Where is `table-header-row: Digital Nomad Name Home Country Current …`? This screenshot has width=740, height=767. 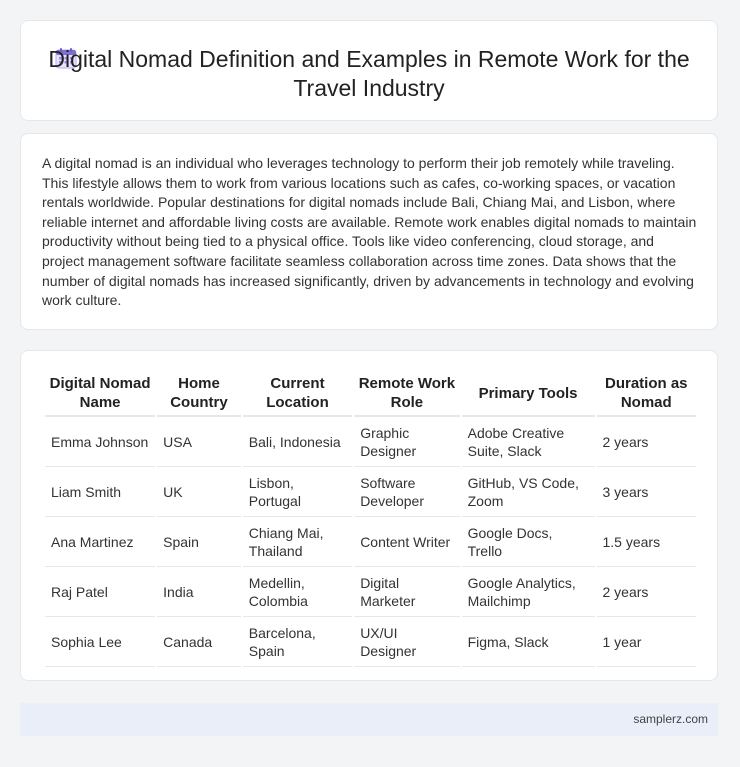
table-header-row: Digital Nomad Name Home Country Current … is located at coordinates (370, 395).